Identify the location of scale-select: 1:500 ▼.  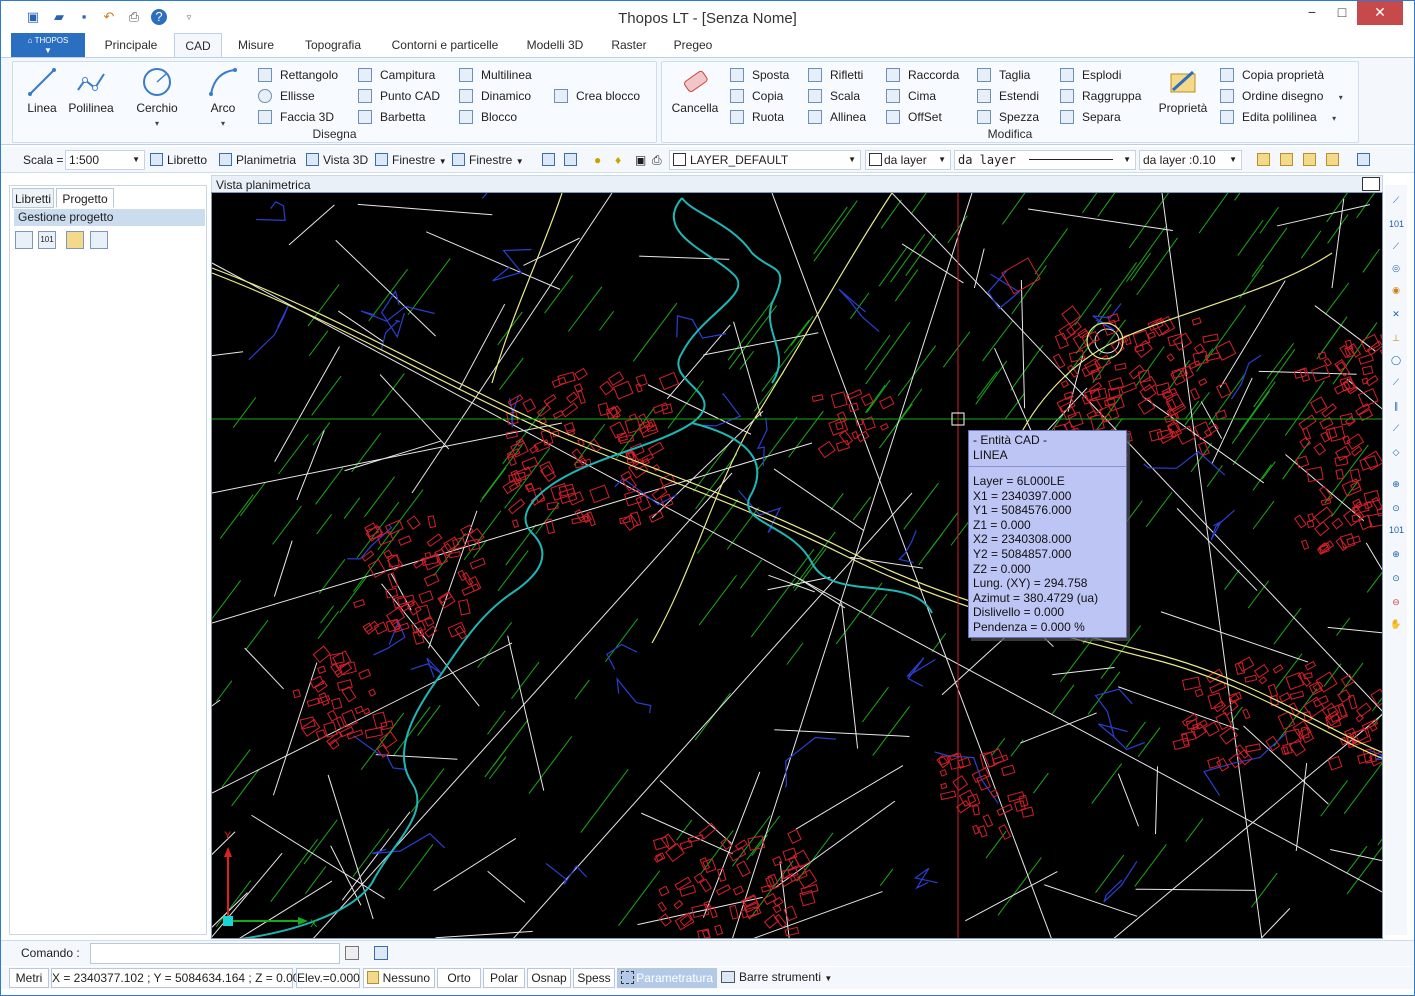
(105, 160).